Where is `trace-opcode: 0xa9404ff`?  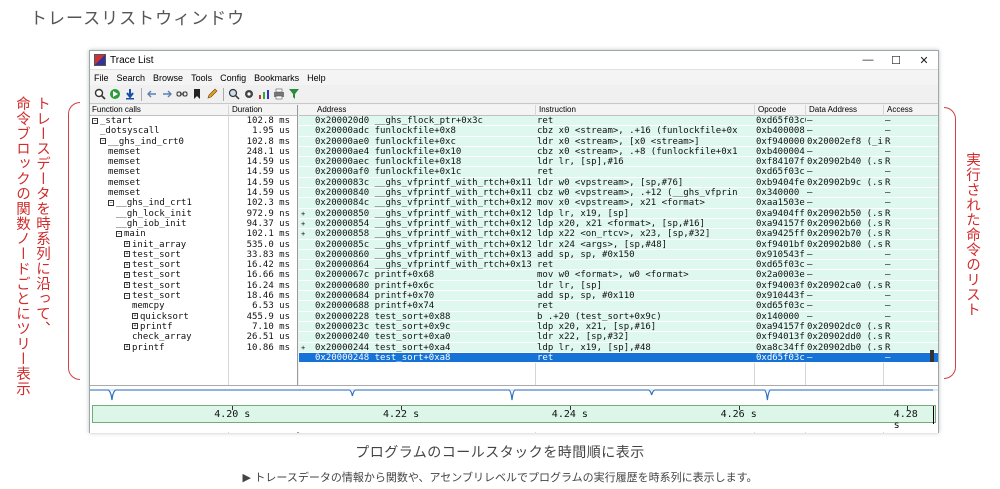 trace-opcode: 0xa9404ff is located at coordinates (780, 213).